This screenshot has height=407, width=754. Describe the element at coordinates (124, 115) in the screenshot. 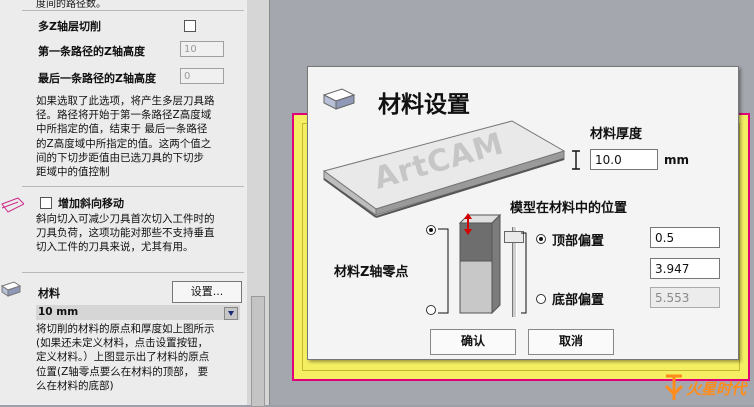

I see `help-line: 径。路径将开始于第一条路径Z高度域` at that location.